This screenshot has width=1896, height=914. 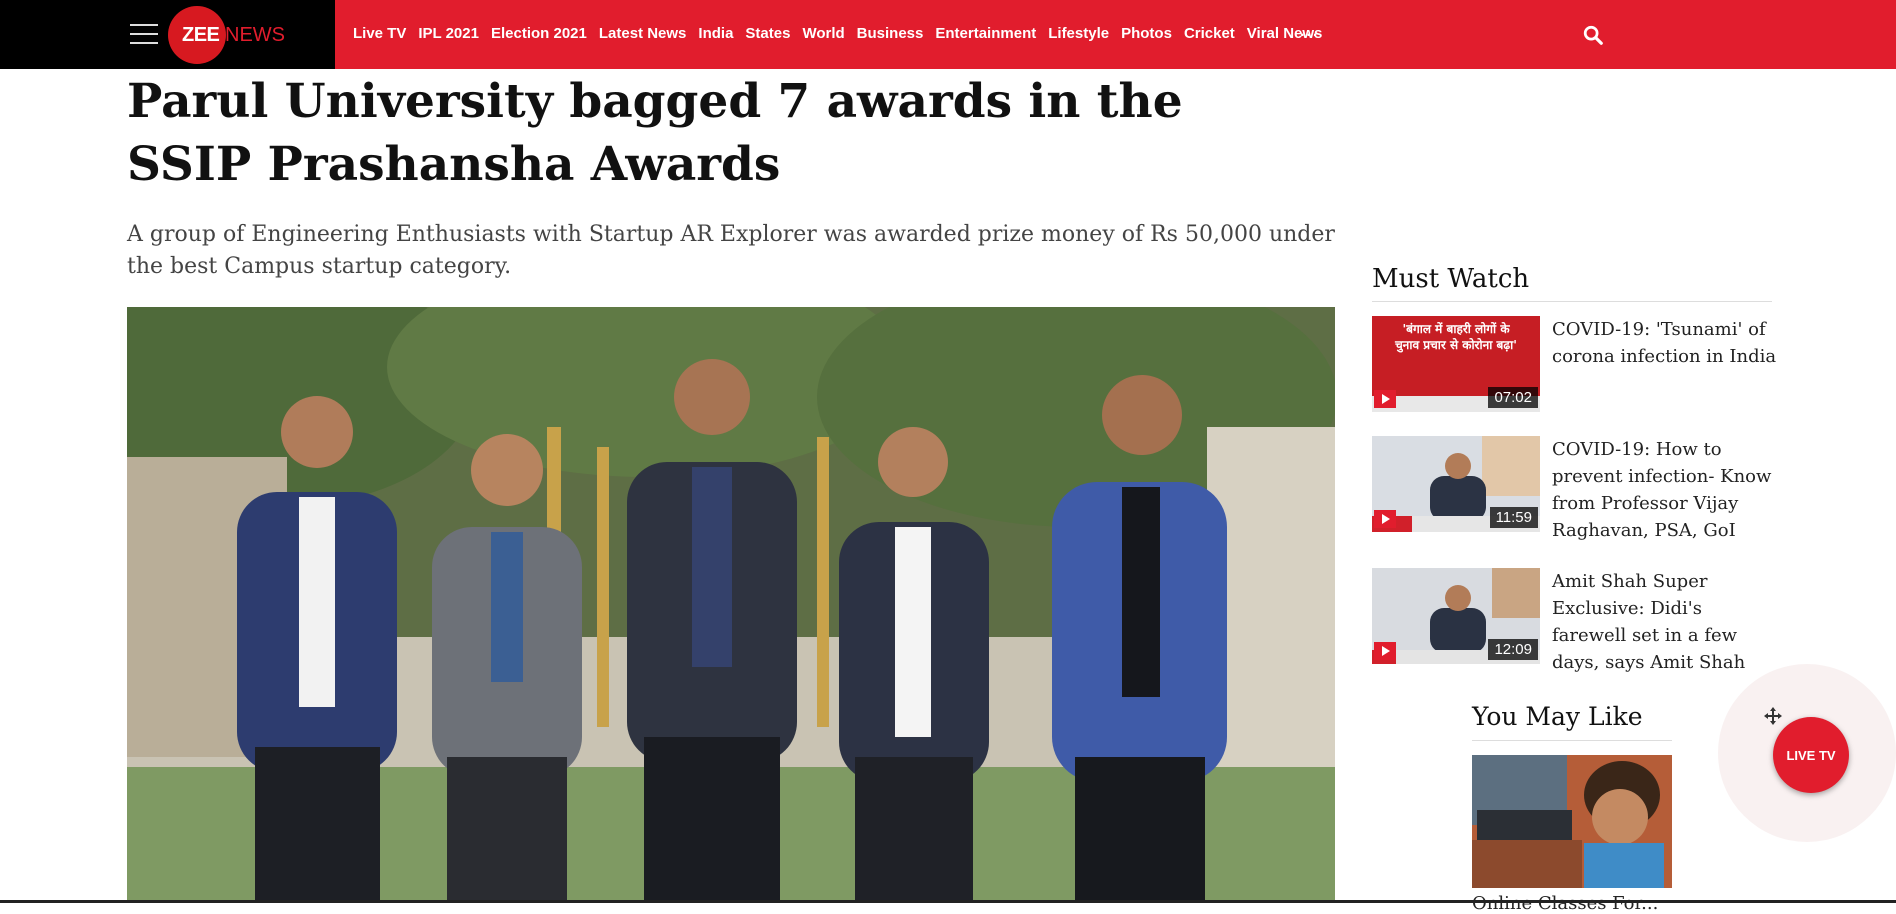 I want to click on logo-zee-text: ZEE, so click(x=201, y=35).